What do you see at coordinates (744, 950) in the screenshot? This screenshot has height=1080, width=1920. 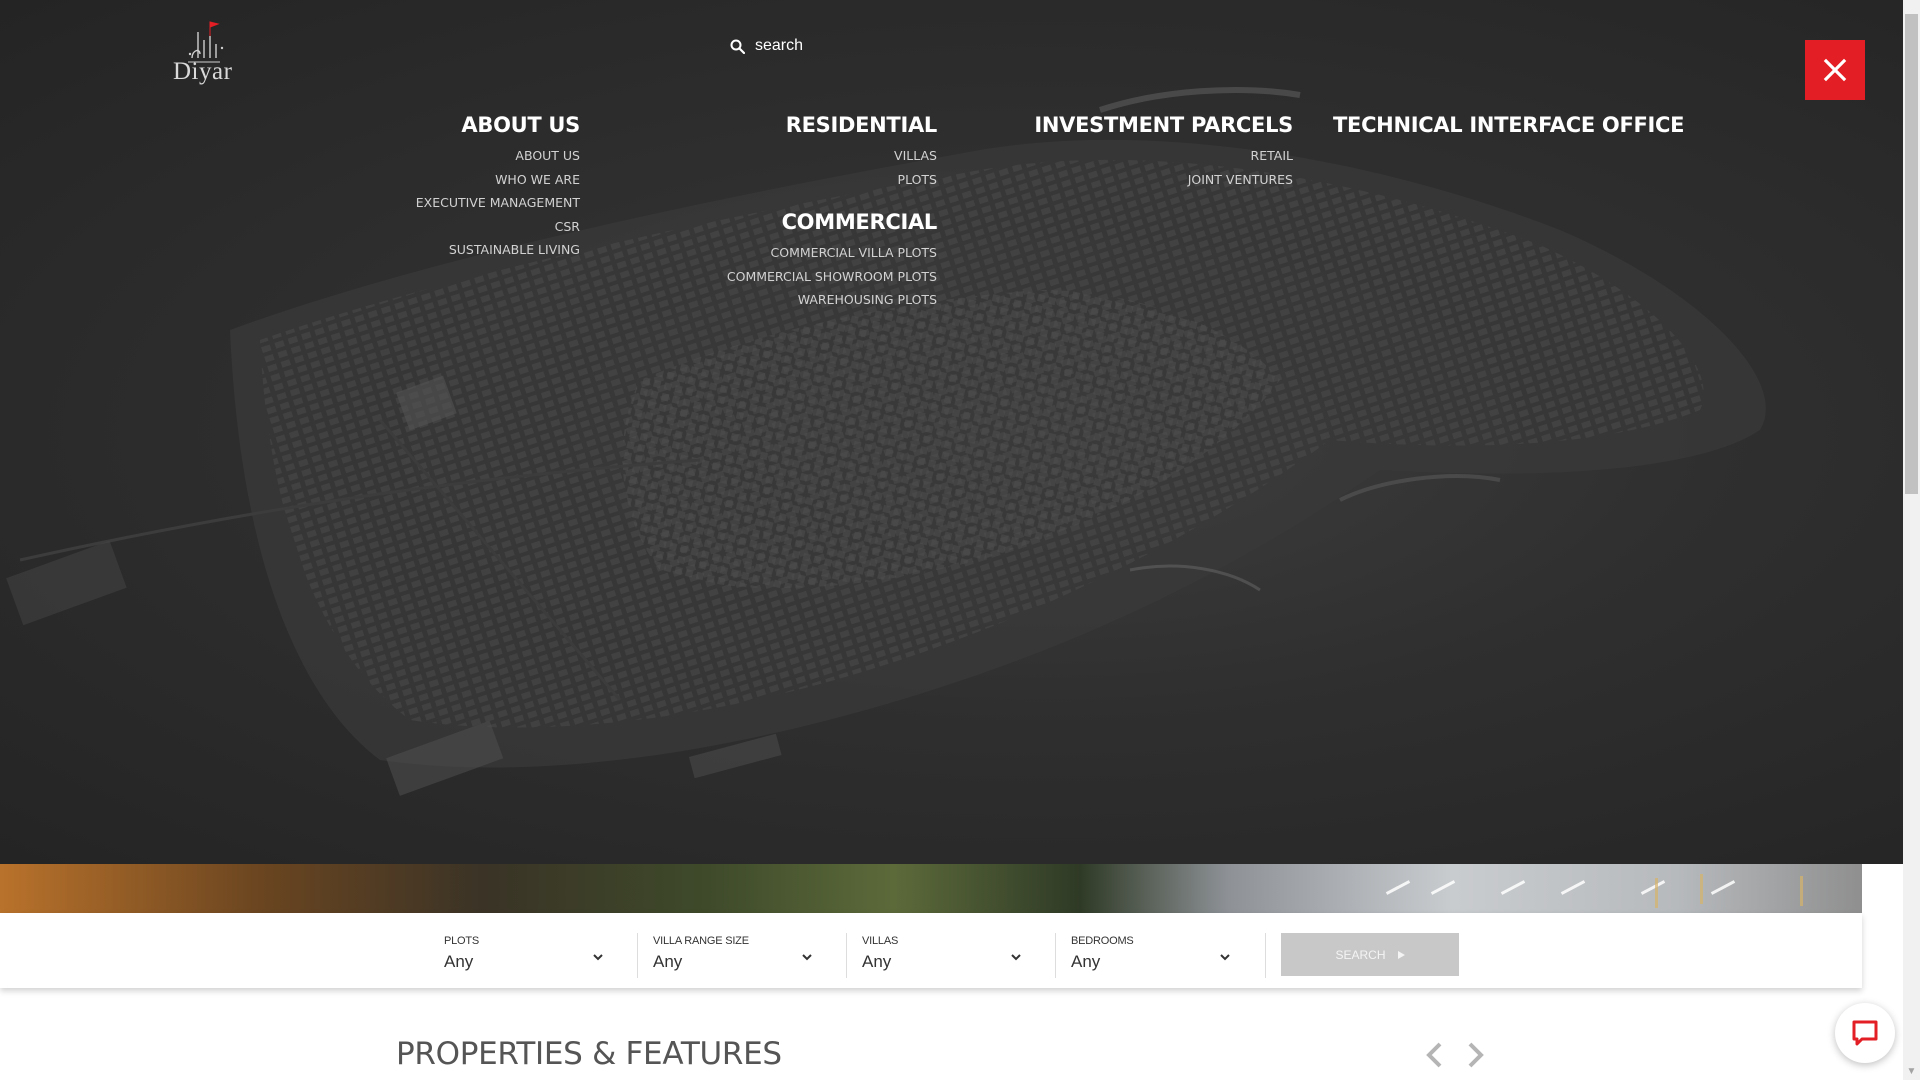 I see `filter-villa-range-size: VILLA RANGE SIZE Any` at bounding box center [744, 950].